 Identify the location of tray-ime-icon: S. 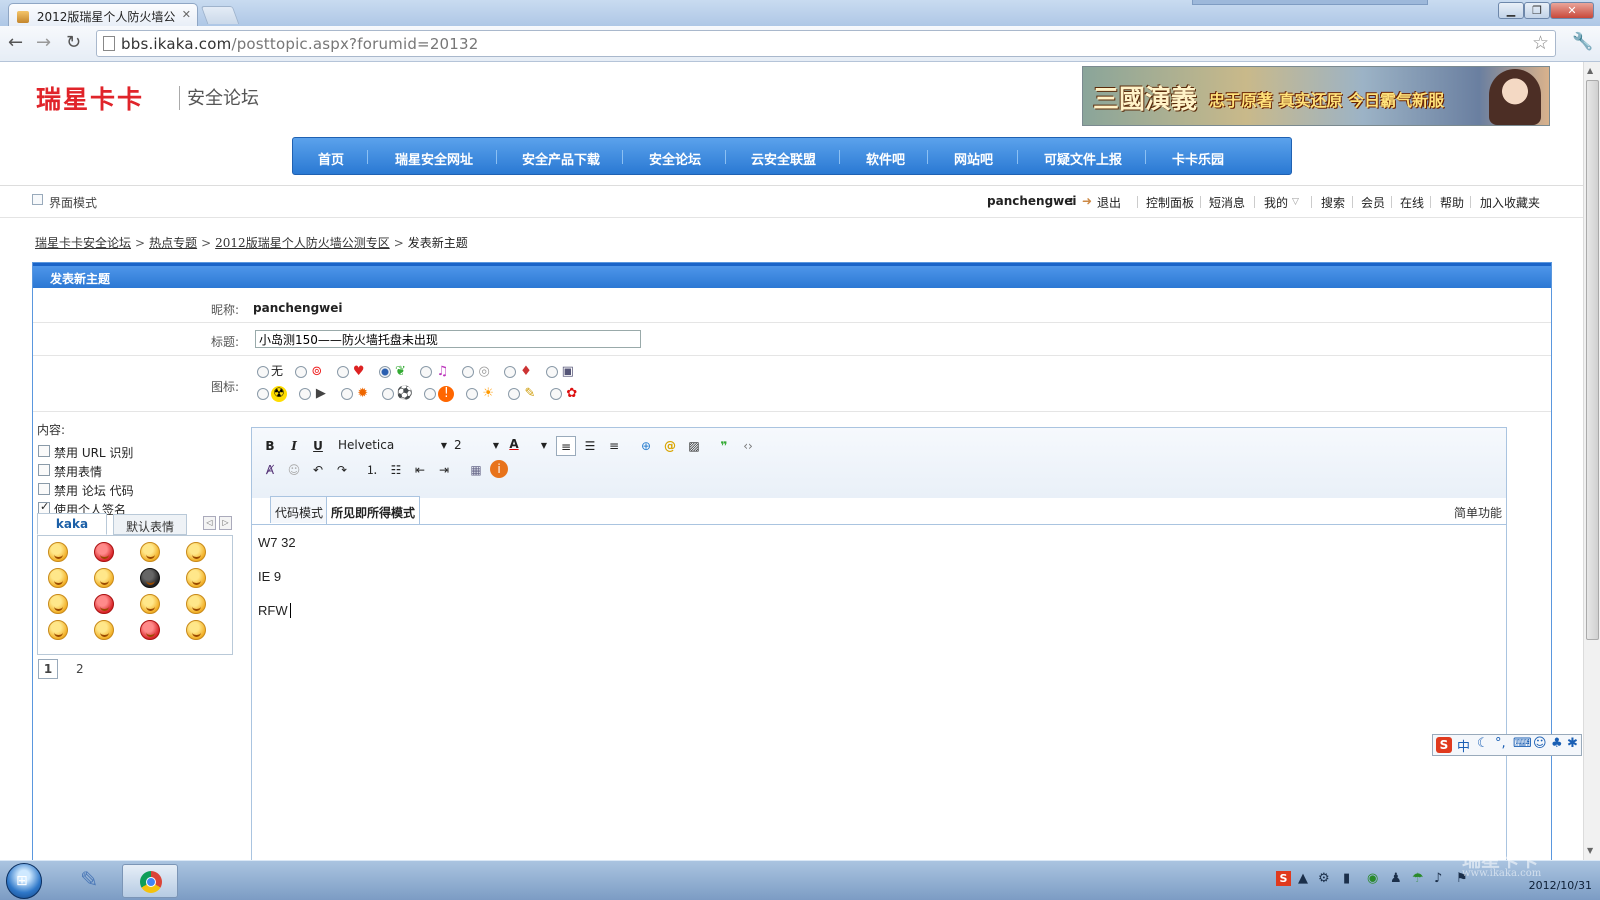
(1283, 878).